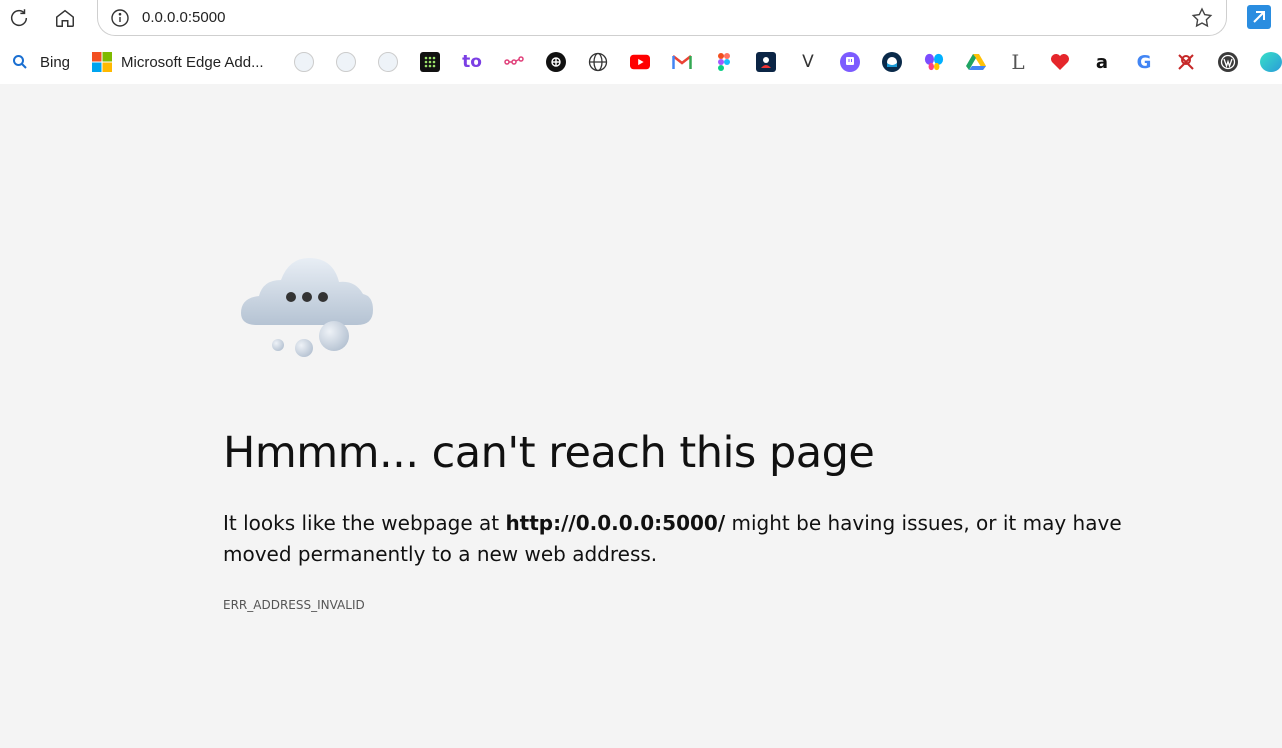  I want to click on extension-button, so click(1259, 17).